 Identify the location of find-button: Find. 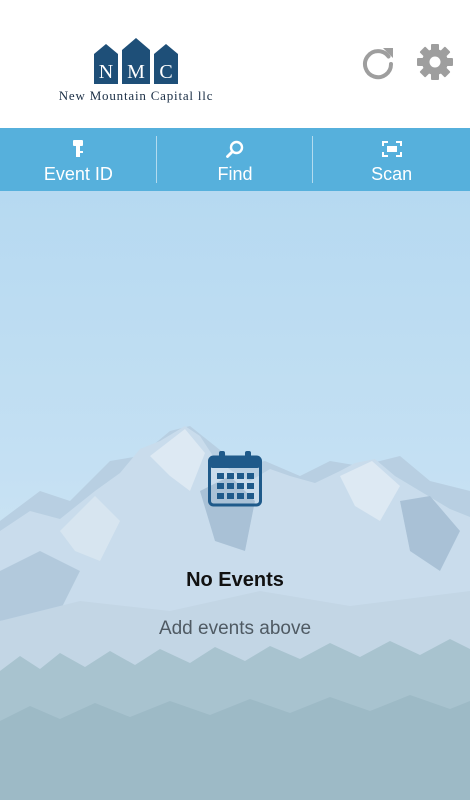
(235, 159).